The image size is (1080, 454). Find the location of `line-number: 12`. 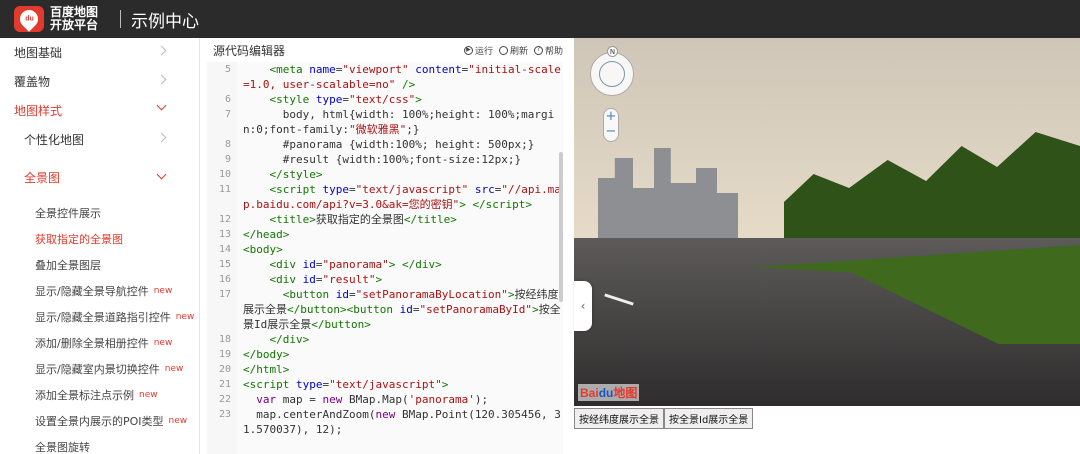

line-number: 12 is located at coordinates (224, 219).